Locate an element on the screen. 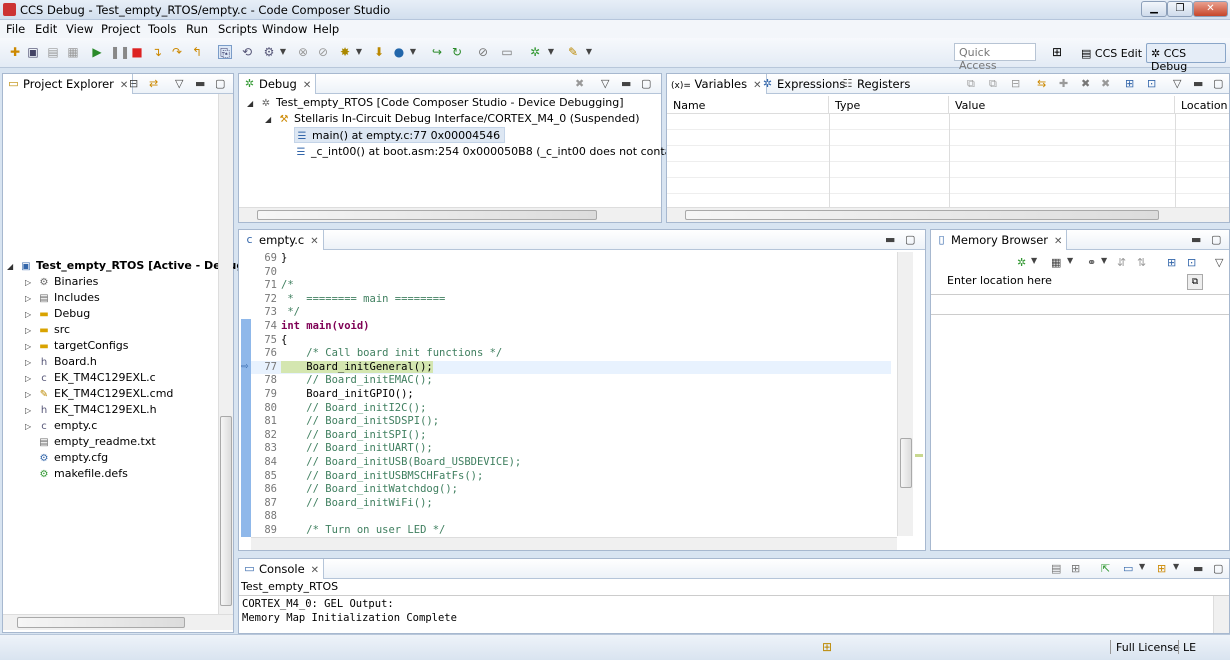 The height and width of the screenshot is (660, 1230). tree-item-ek-h: ▷ h EK_TM4C129EXL.h is located at coordinates (91, 410).